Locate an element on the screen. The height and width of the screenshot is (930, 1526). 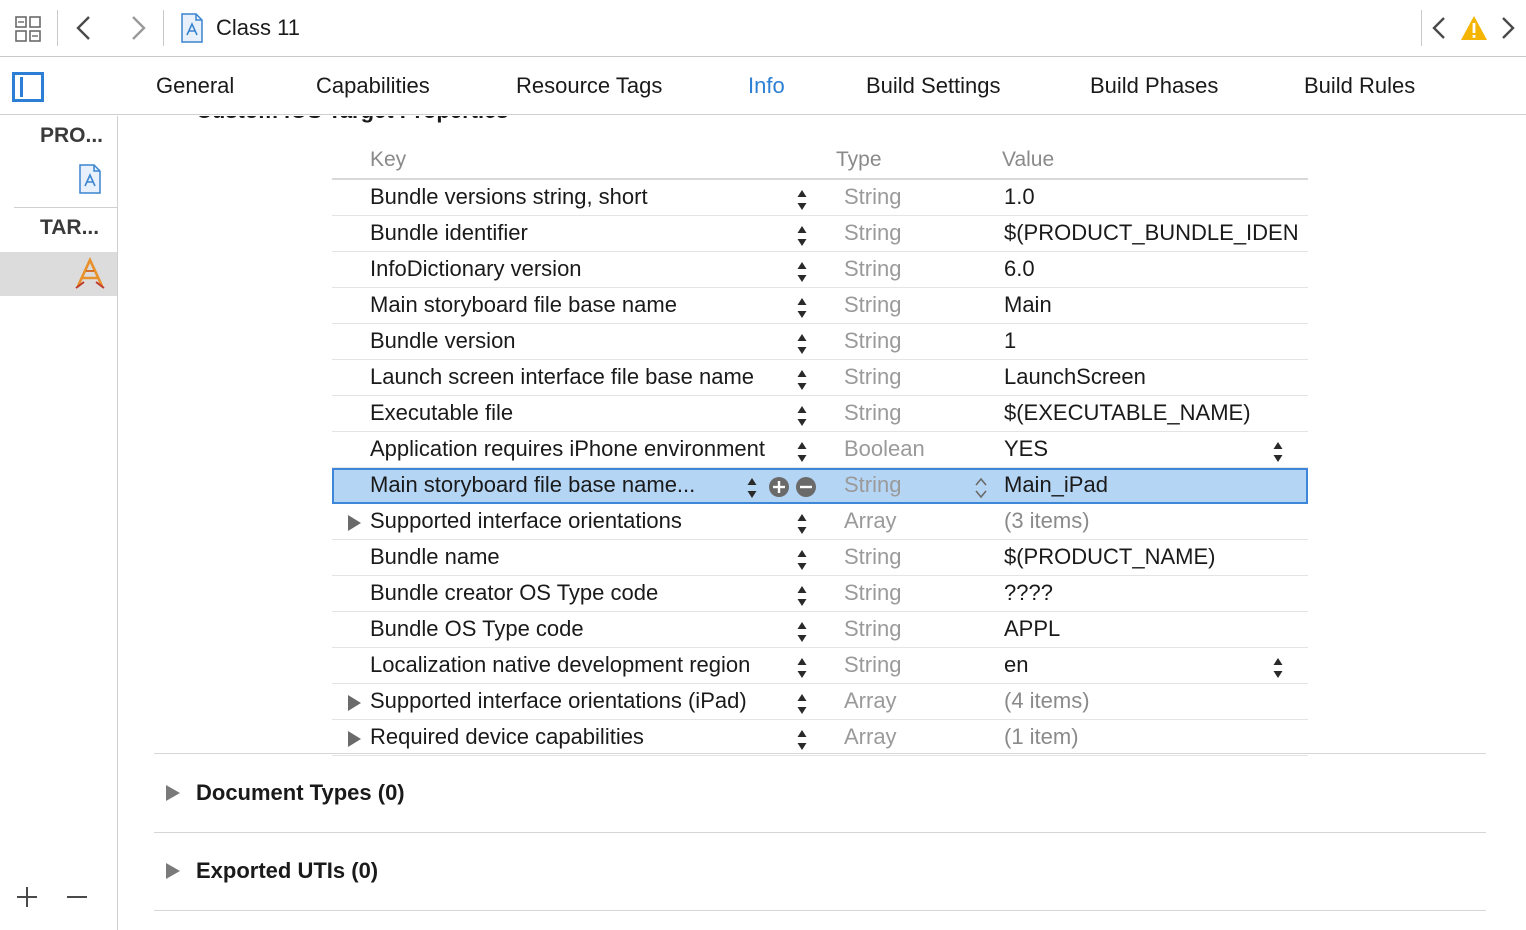
tab-general: General is located at coordinates (195, 86).